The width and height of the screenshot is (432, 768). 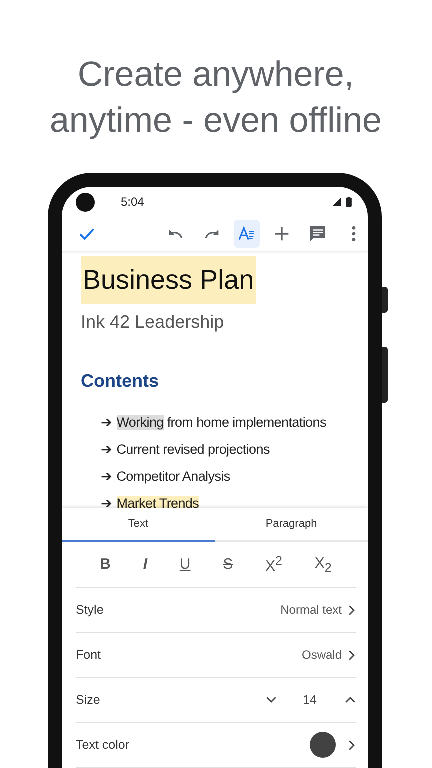 I want to click on panel-tab: Text, so click(x=138, y=525).